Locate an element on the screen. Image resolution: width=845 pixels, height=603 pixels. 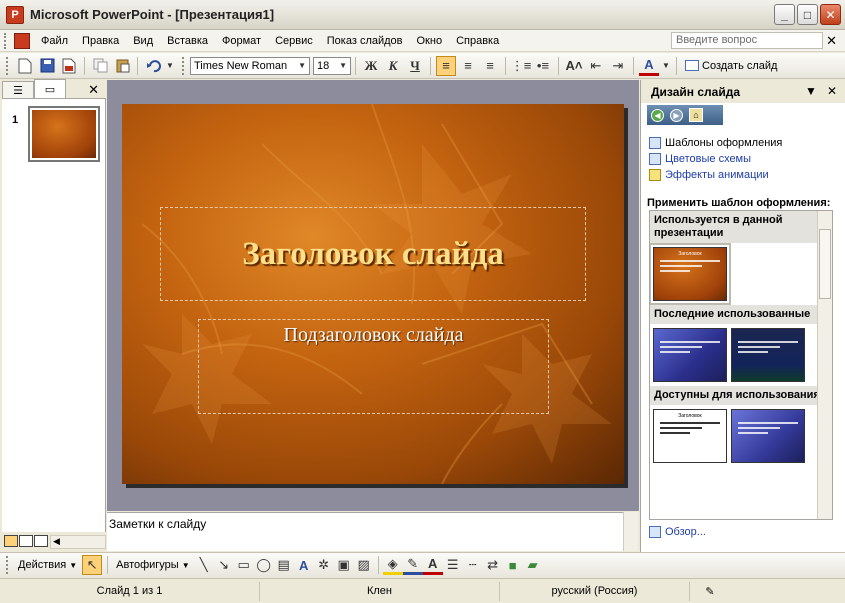
gallery-section-current: Используется в данной презентации is located at coordinates (741, 227).